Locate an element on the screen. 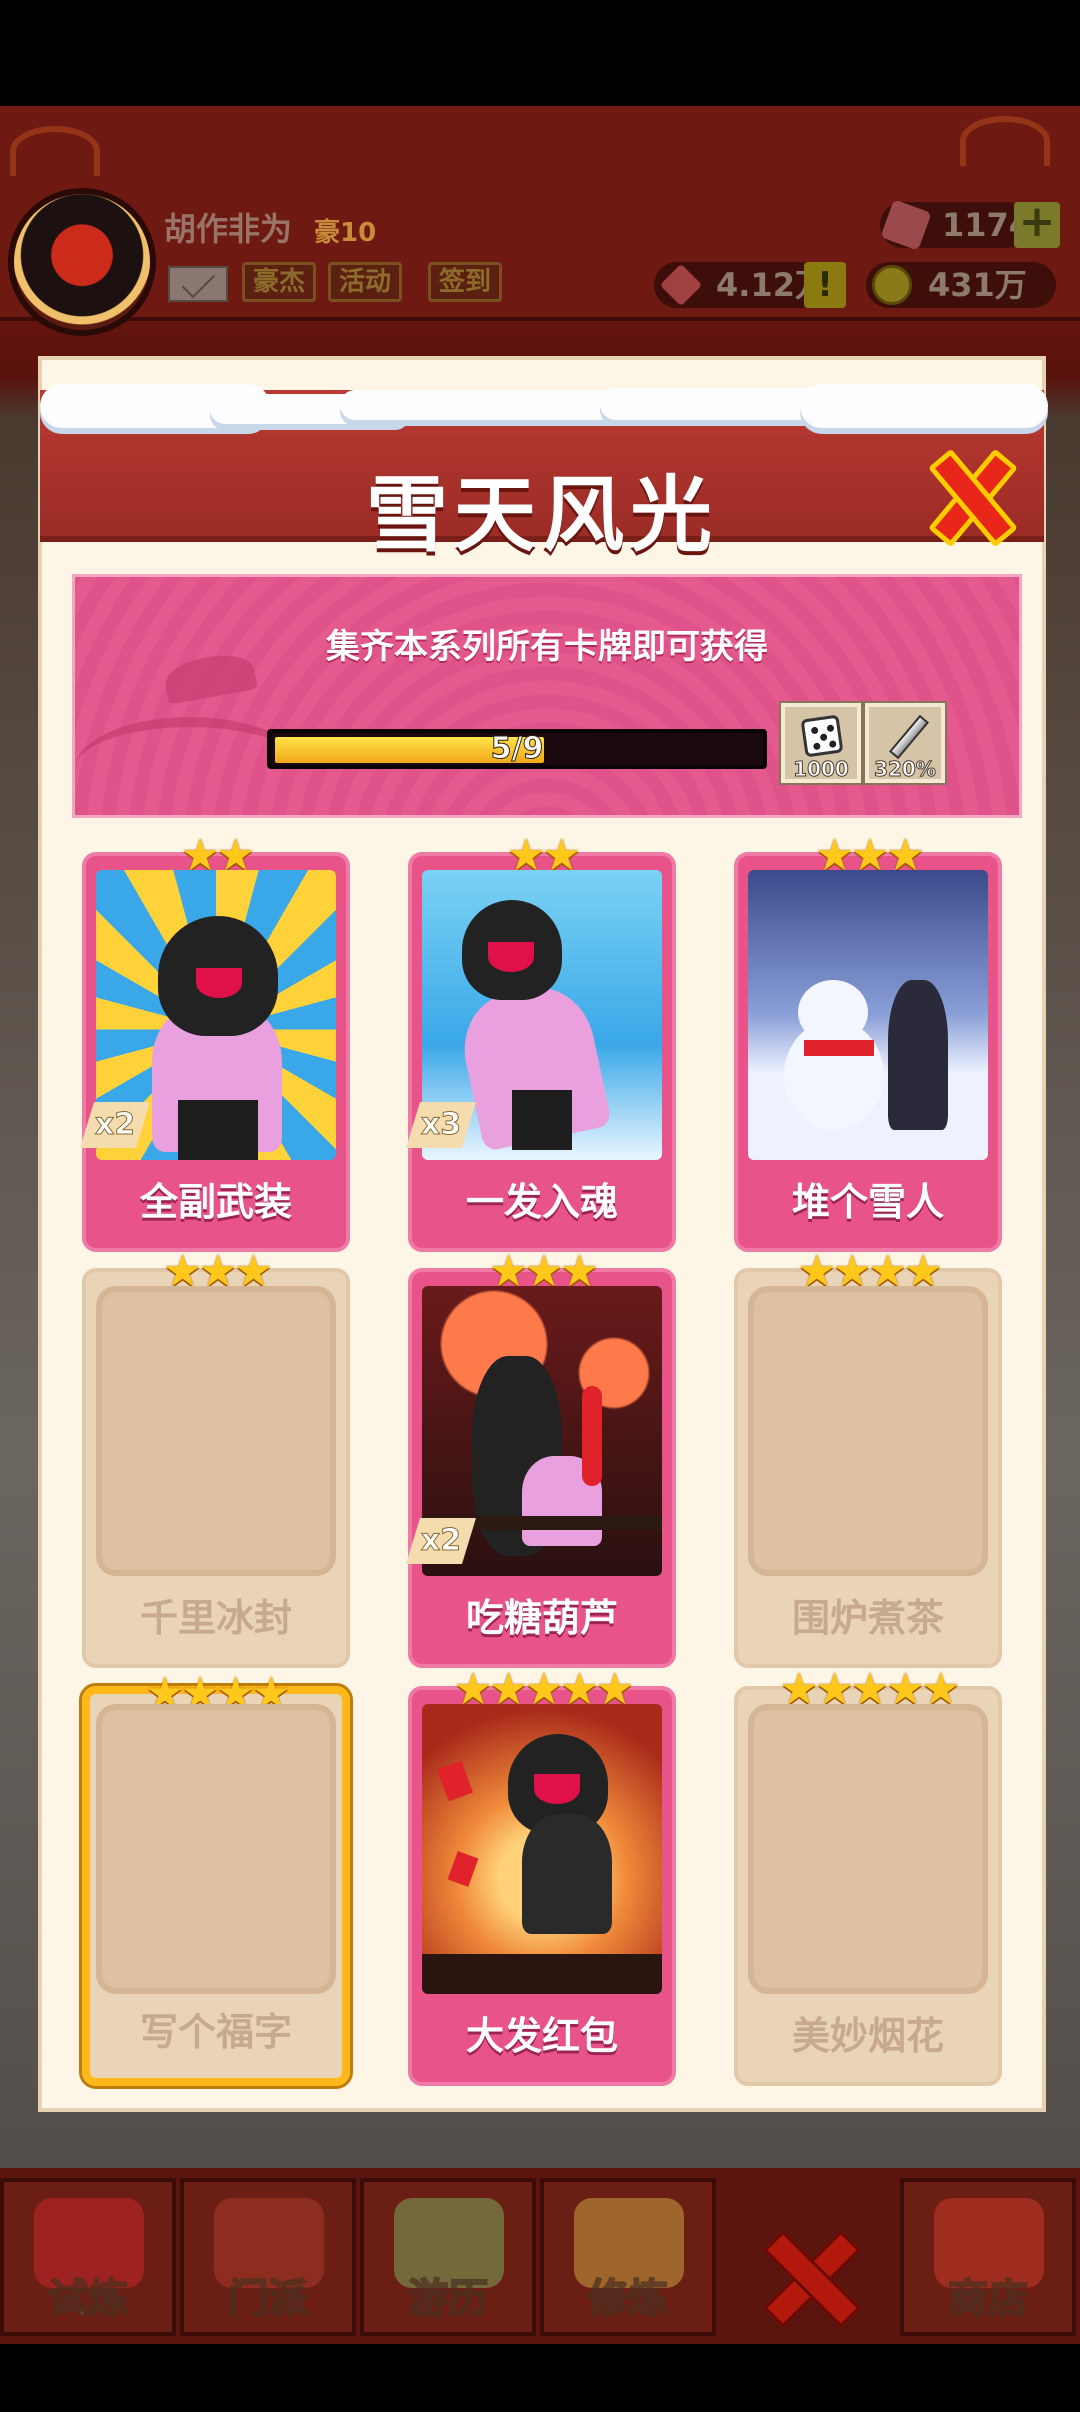 The width and height of the screenshot is (1080, 2412). gem-icon is located at coordinates (906, 225).